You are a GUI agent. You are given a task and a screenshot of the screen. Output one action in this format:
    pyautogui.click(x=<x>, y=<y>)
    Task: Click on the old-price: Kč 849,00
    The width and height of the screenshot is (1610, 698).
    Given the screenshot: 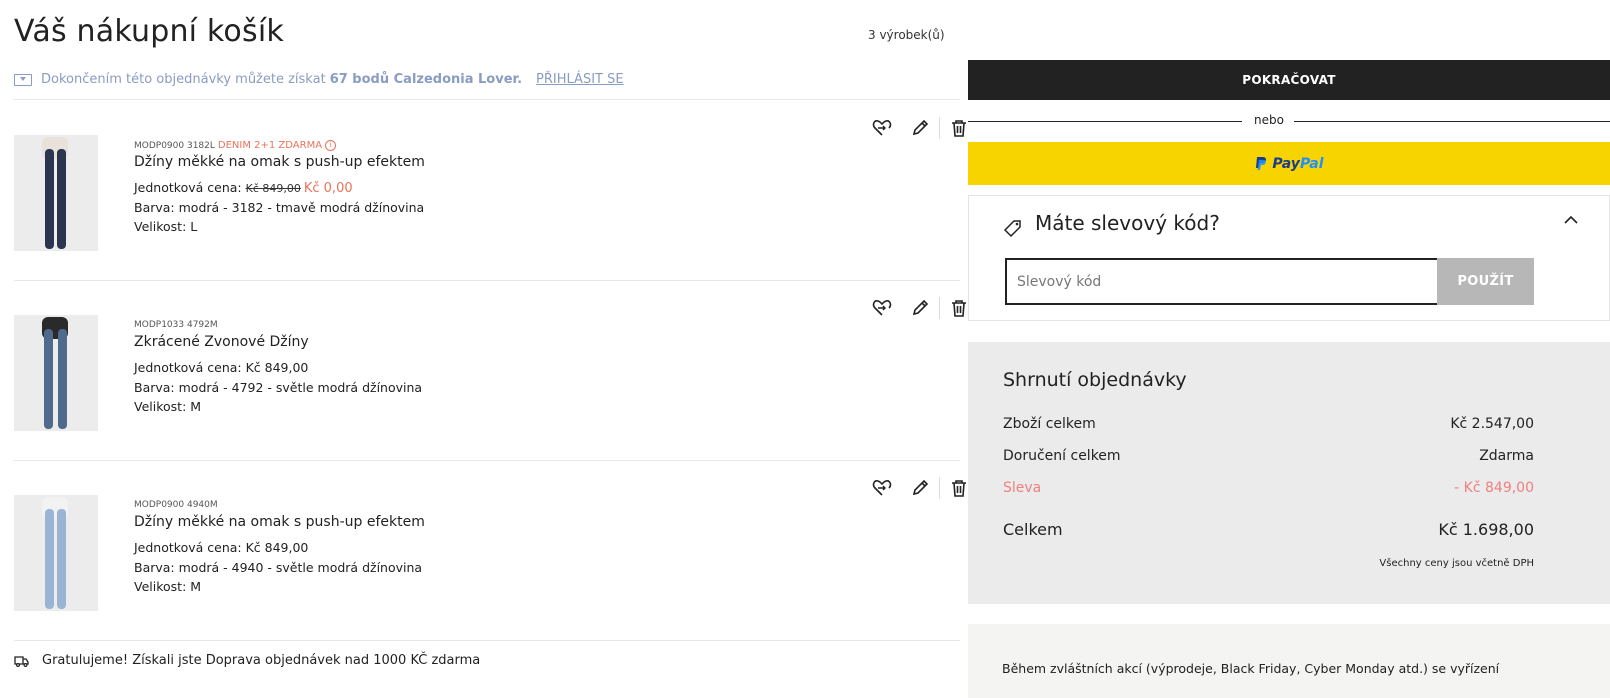 What is the action you would take?
    pyautogui.click(x=273, y=188)
    